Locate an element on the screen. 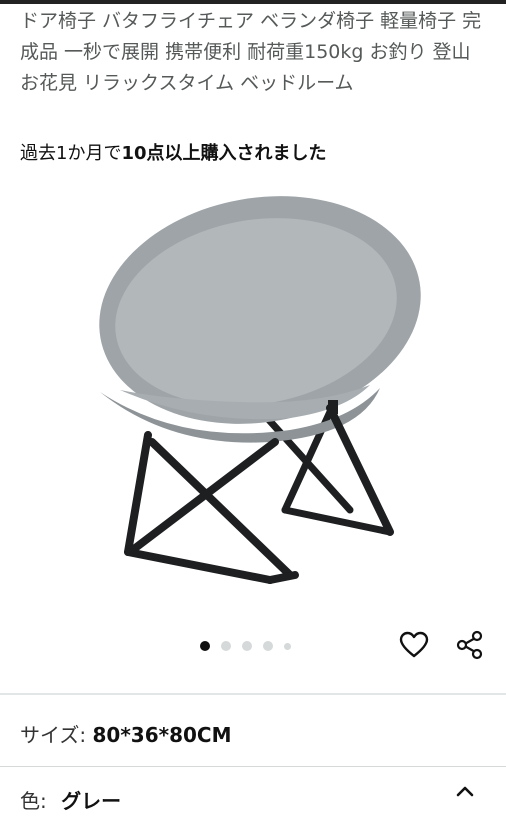 This screenshot has width=506, height=820. wishlist-button is located at coordinates (414, 645).